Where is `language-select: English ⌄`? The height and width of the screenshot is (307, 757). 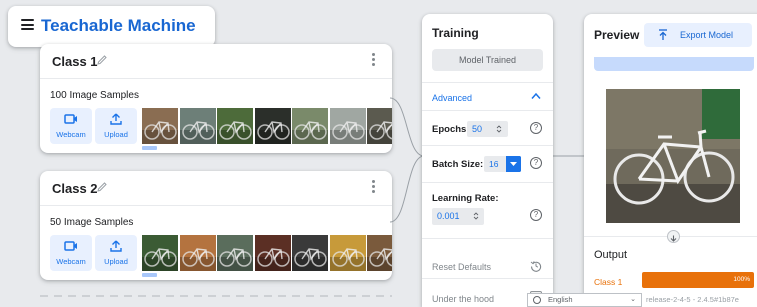 language-select: English ⌄ is located at coordinates (584, 300).